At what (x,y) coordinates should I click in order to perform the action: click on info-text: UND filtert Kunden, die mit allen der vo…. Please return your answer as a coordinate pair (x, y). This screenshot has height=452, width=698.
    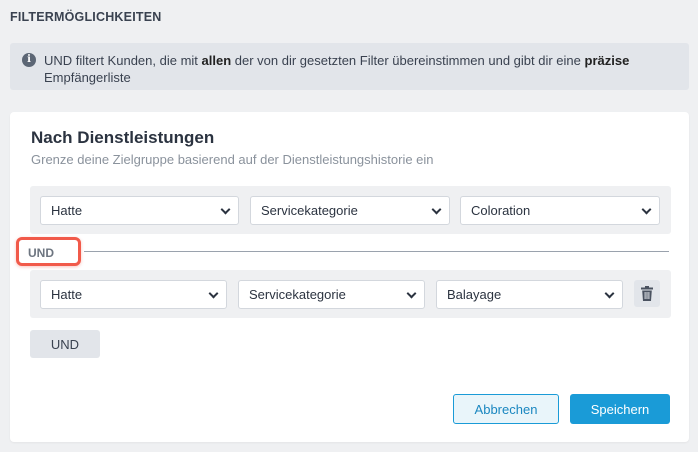
    Looking at the image, I should click on (337, 69).